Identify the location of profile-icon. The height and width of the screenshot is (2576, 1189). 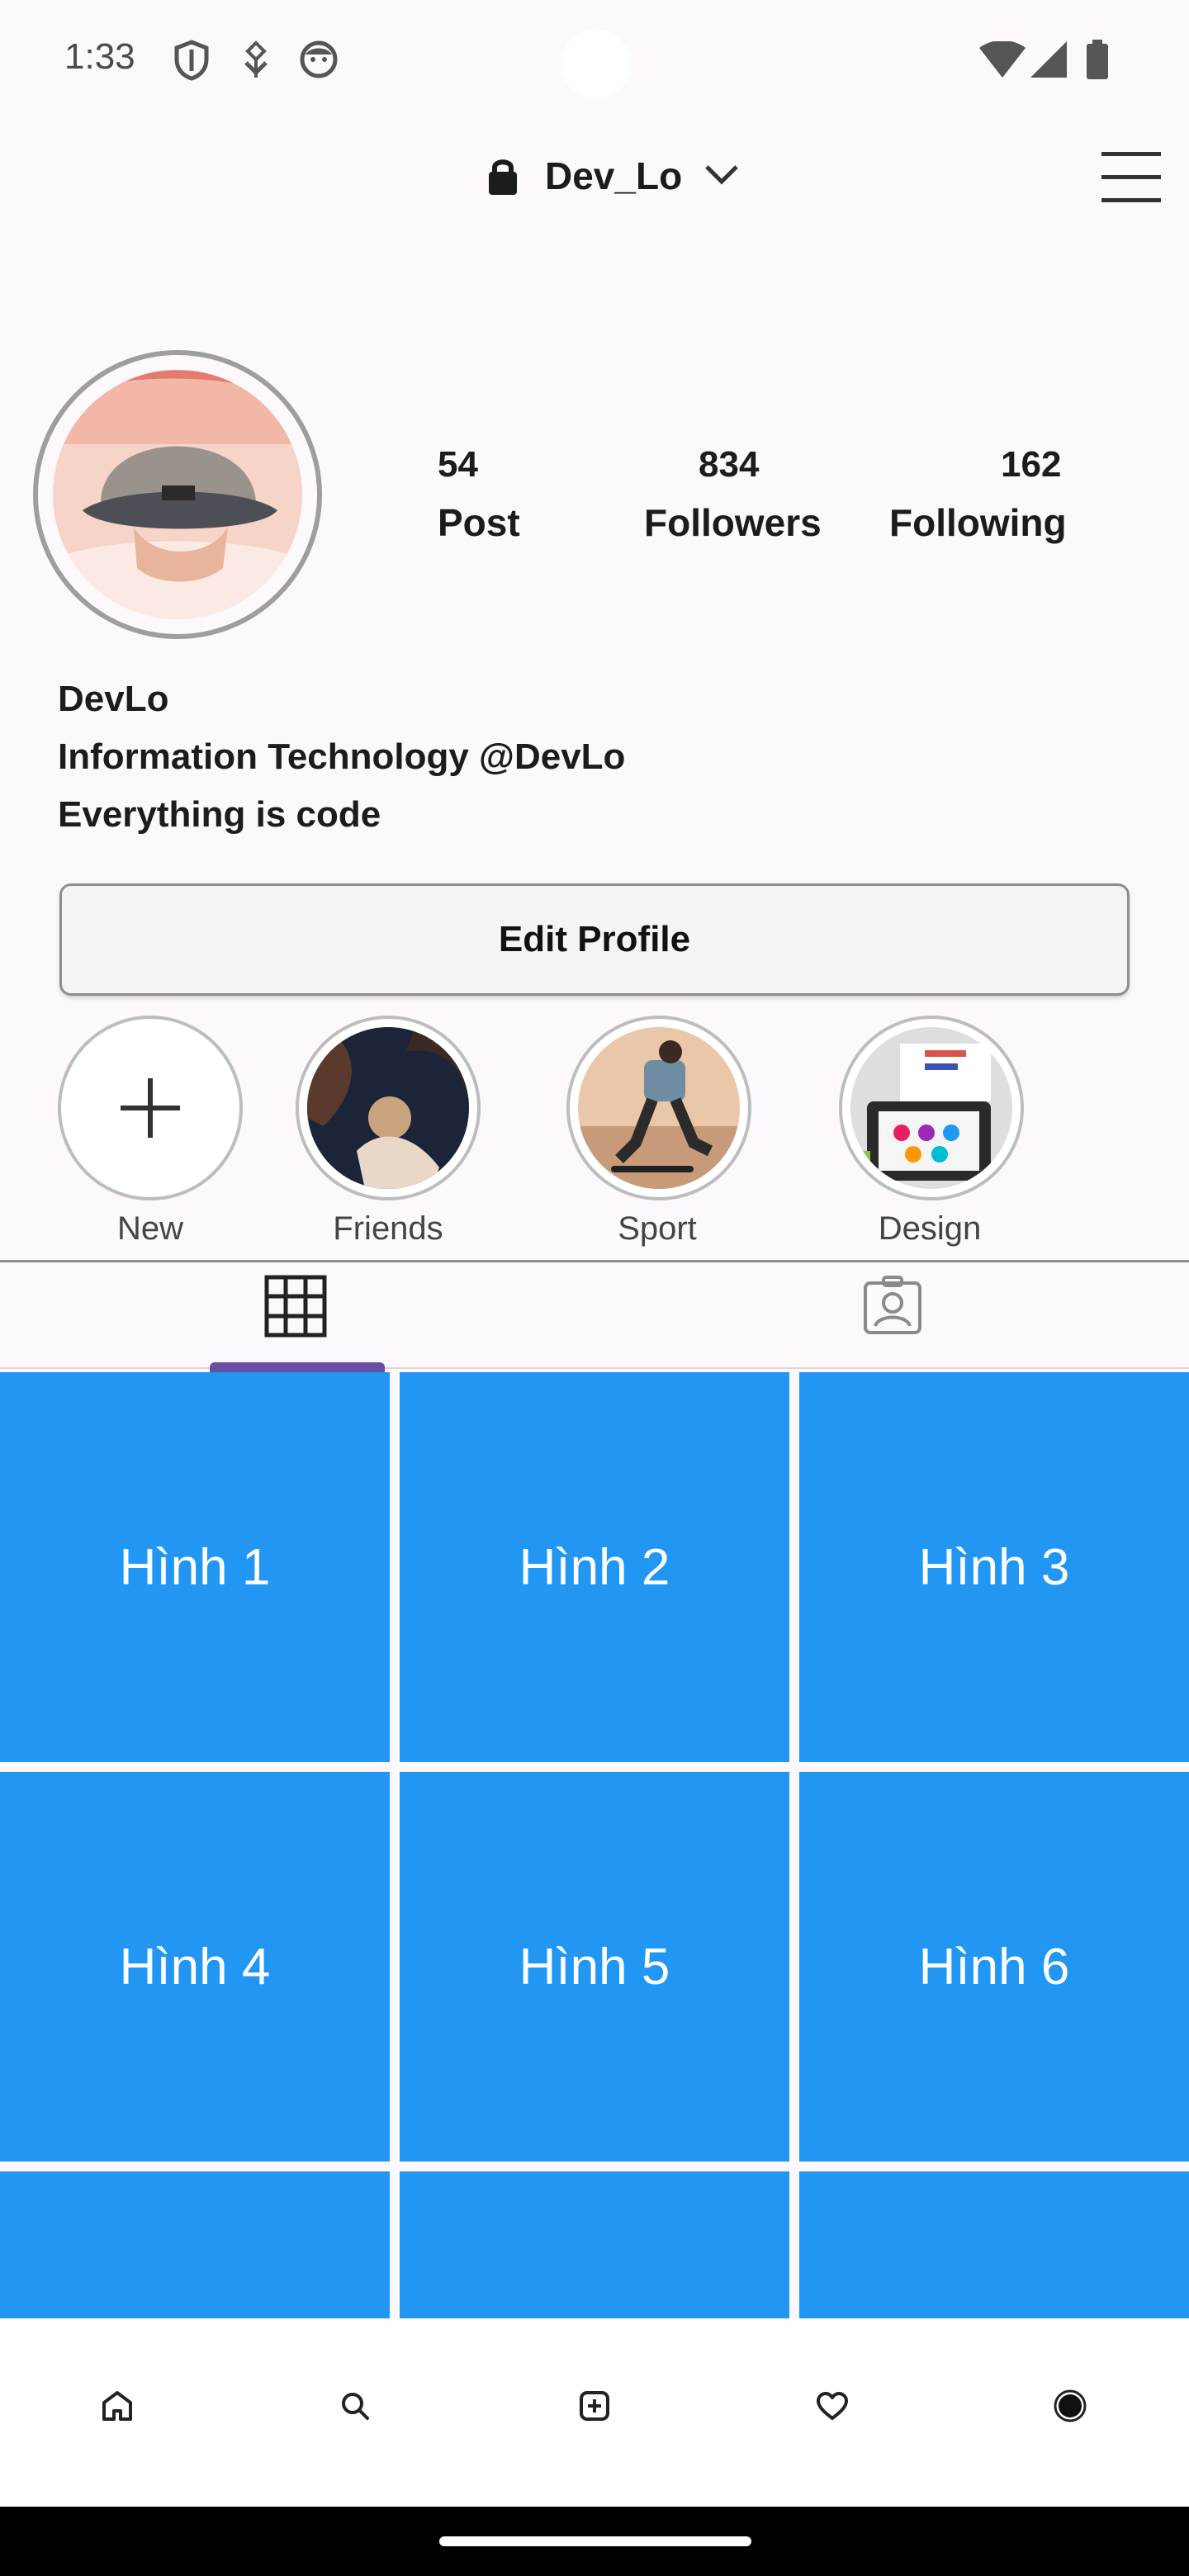
(1070, 2406).